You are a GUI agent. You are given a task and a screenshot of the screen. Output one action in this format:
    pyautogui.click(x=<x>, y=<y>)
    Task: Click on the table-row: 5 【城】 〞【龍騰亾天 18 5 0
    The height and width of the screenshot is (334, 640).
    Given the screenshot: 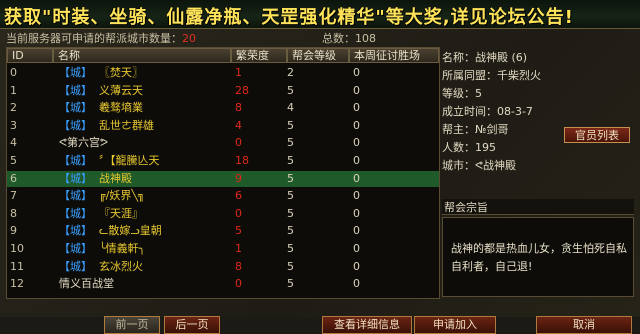 What is the action you would take?
    pyautogui.click(x=223, y=161)
    